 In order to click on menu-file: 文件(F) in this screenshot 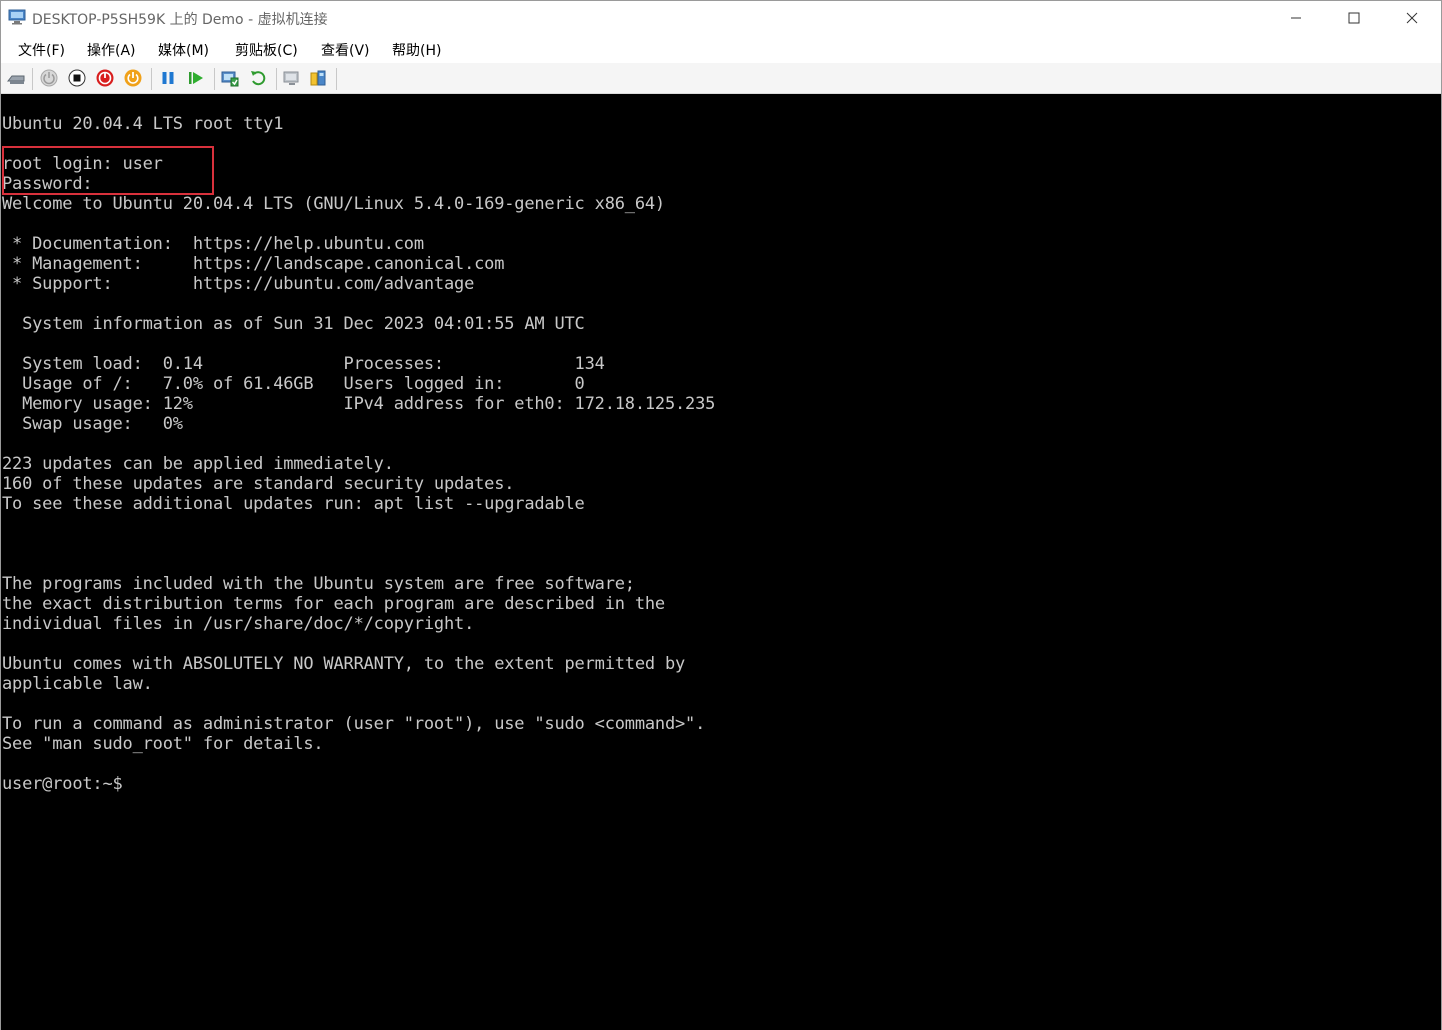, I will do `click(41, 50)`.